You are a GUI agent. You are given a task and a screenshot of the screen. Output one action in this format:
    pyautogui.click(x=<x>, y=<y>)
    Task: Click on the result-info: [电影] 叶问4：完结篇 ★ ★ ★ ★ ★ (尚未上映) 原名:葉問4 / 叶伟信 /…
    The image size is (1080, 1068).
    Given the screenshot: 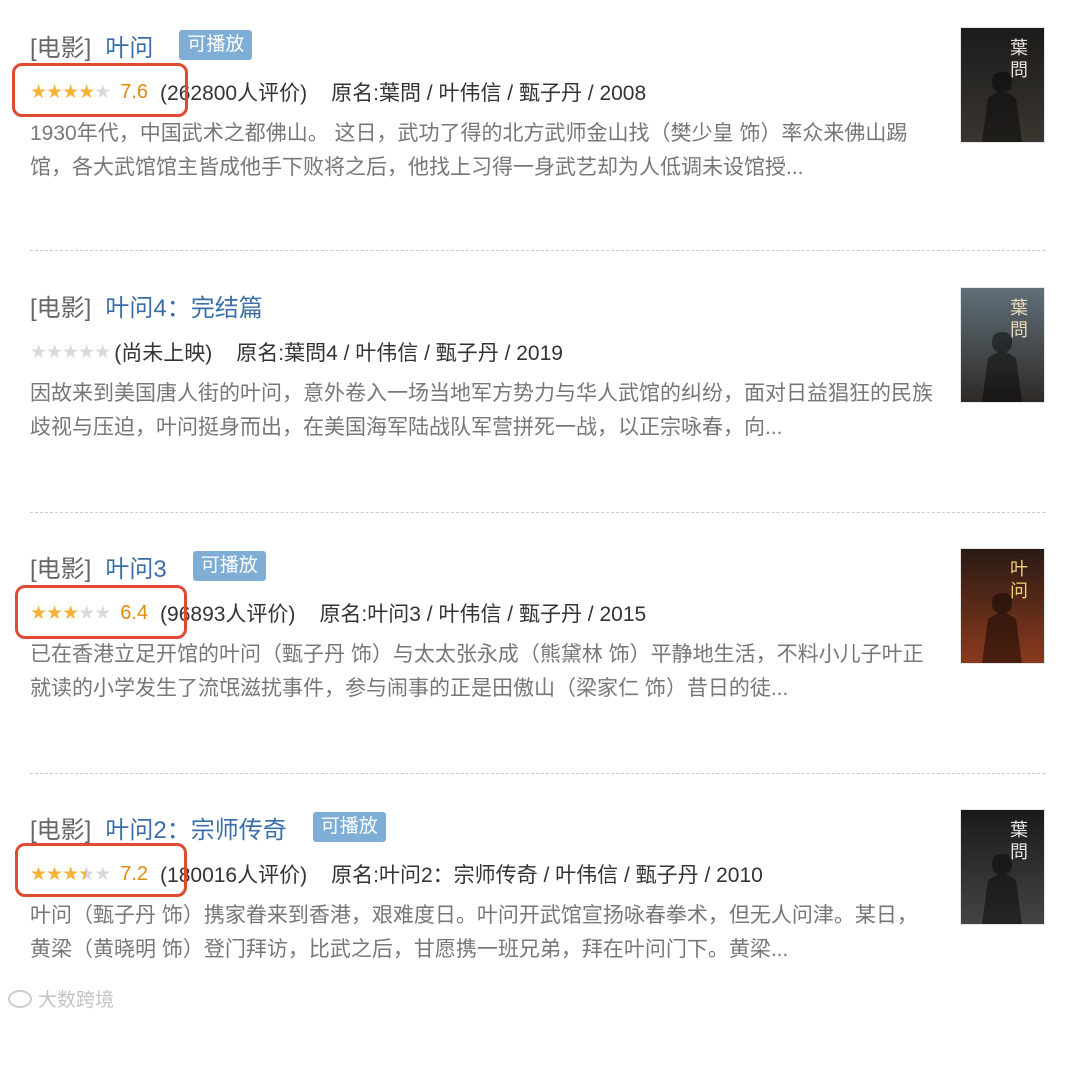 What is the action you would take?
    pyautogui.click(x=482, y=362)
    